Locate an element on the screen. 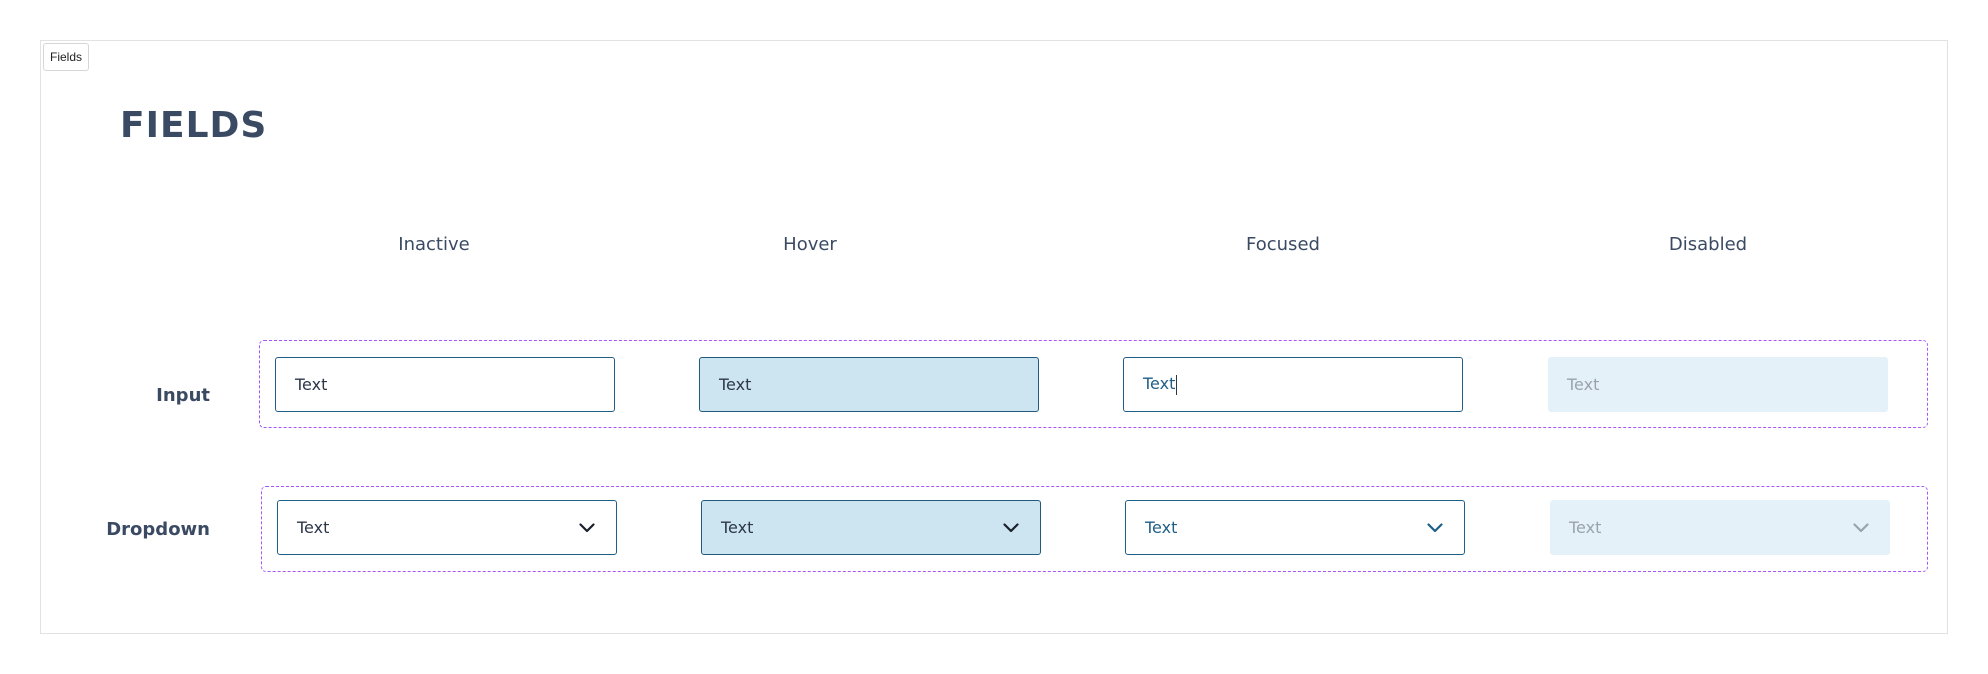 Image resolution: width=1988 pixels, height=674 pixels. input-field-hover: Text is located at coordinates (869, 384).